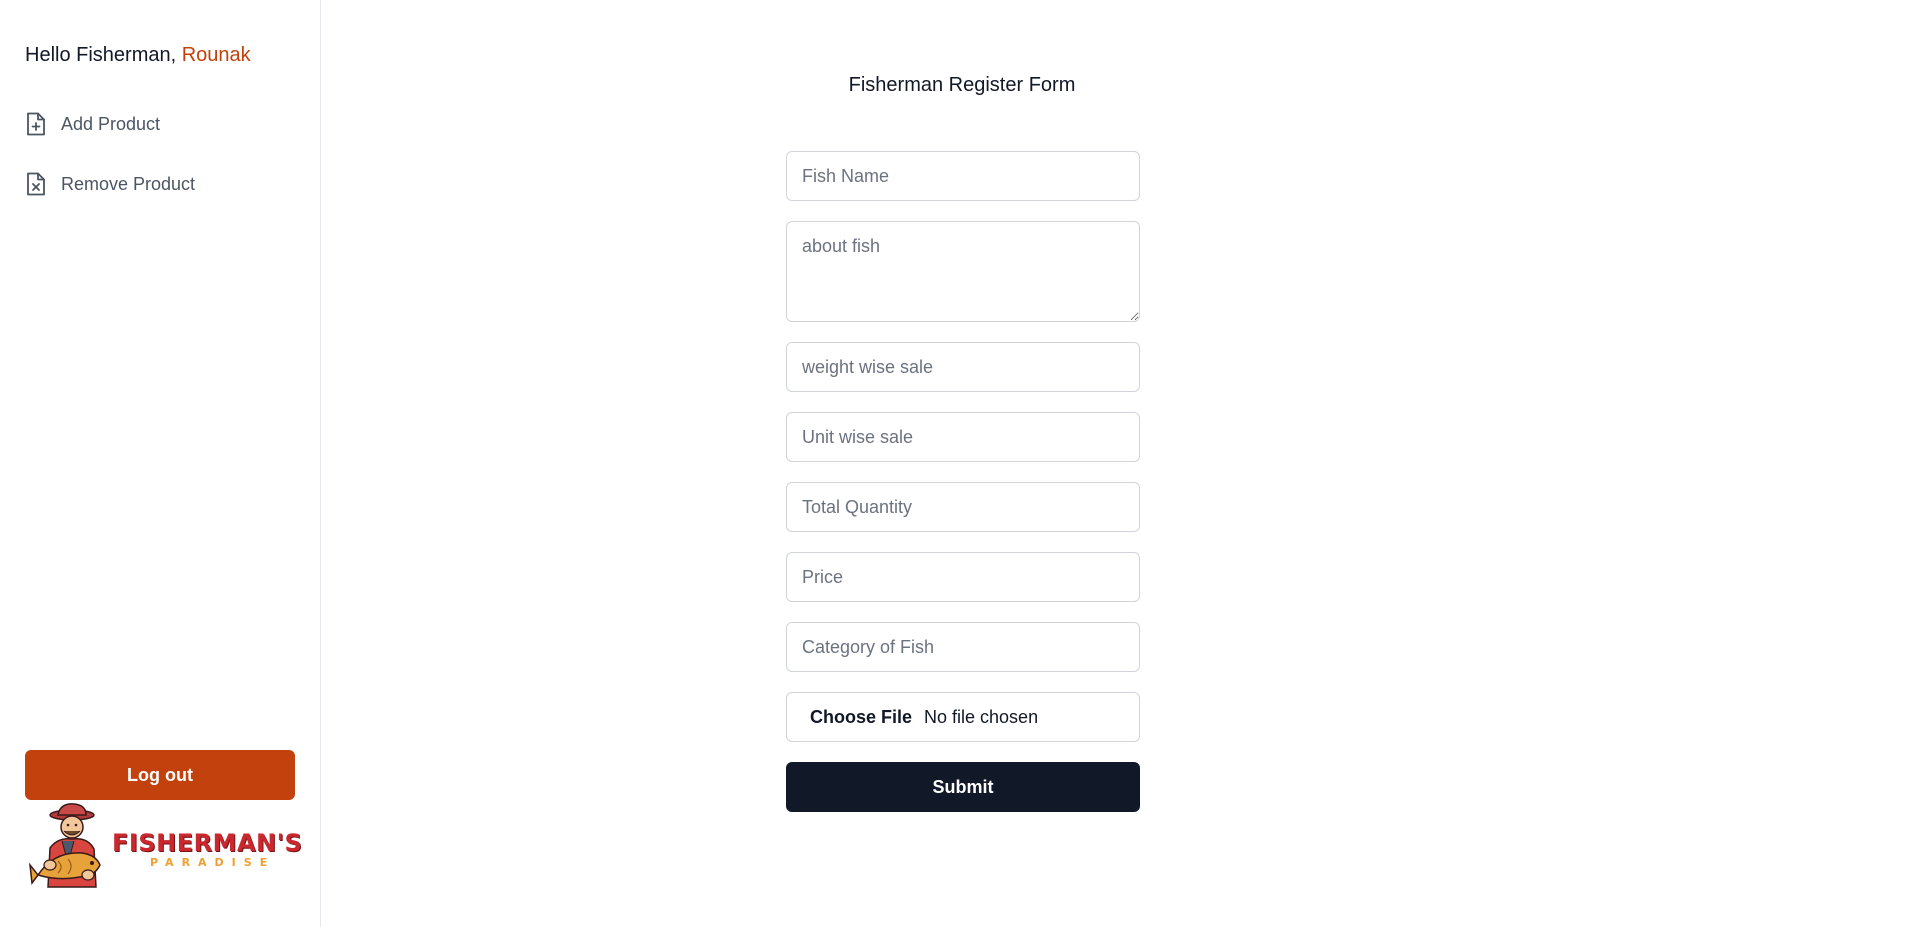 The height and width of the screenshot is (927, 1920). I want to click on category-input, so click(963, 647).